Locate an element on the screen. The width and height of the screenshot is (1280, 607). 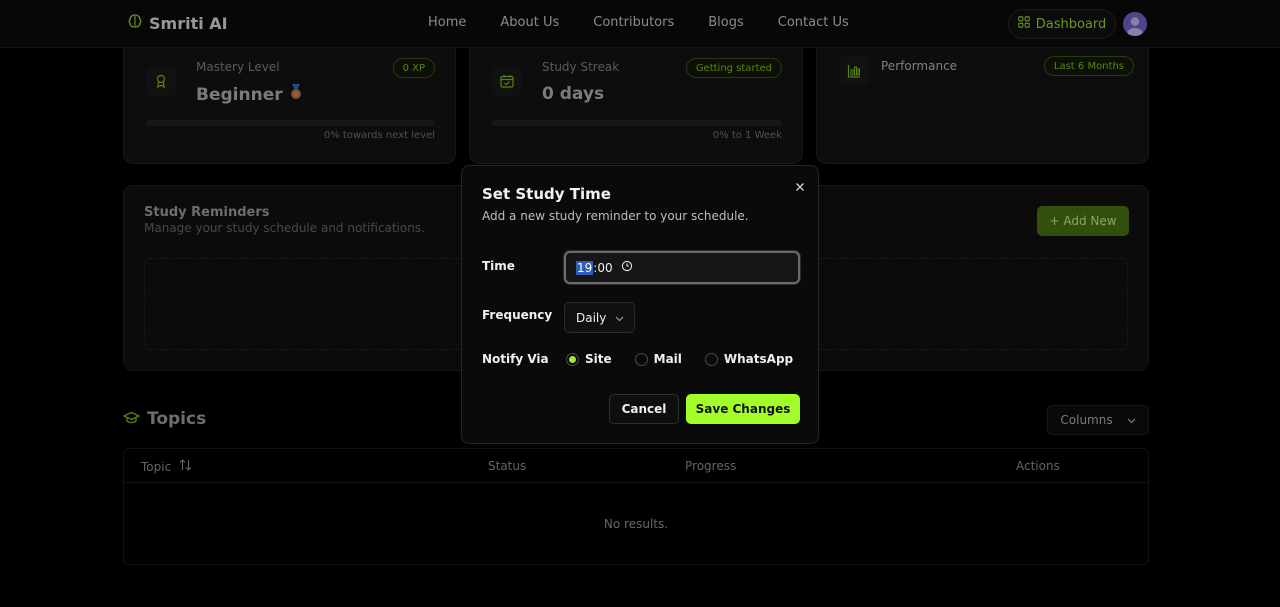
radio-site-dot is located at coordinates (572, 359).